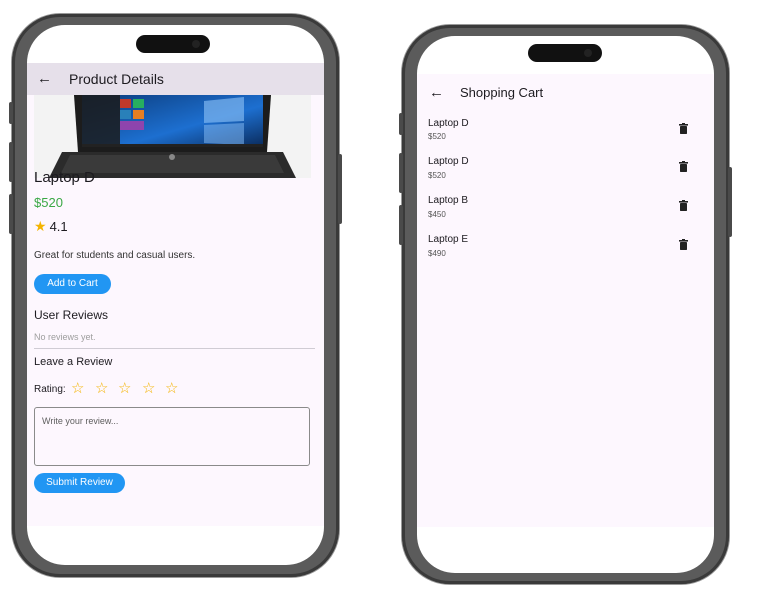 Image resolution: width=760 pixels, height=594 pixels. I want to click on product-rating: ★ 4.1, so click(51, 226).